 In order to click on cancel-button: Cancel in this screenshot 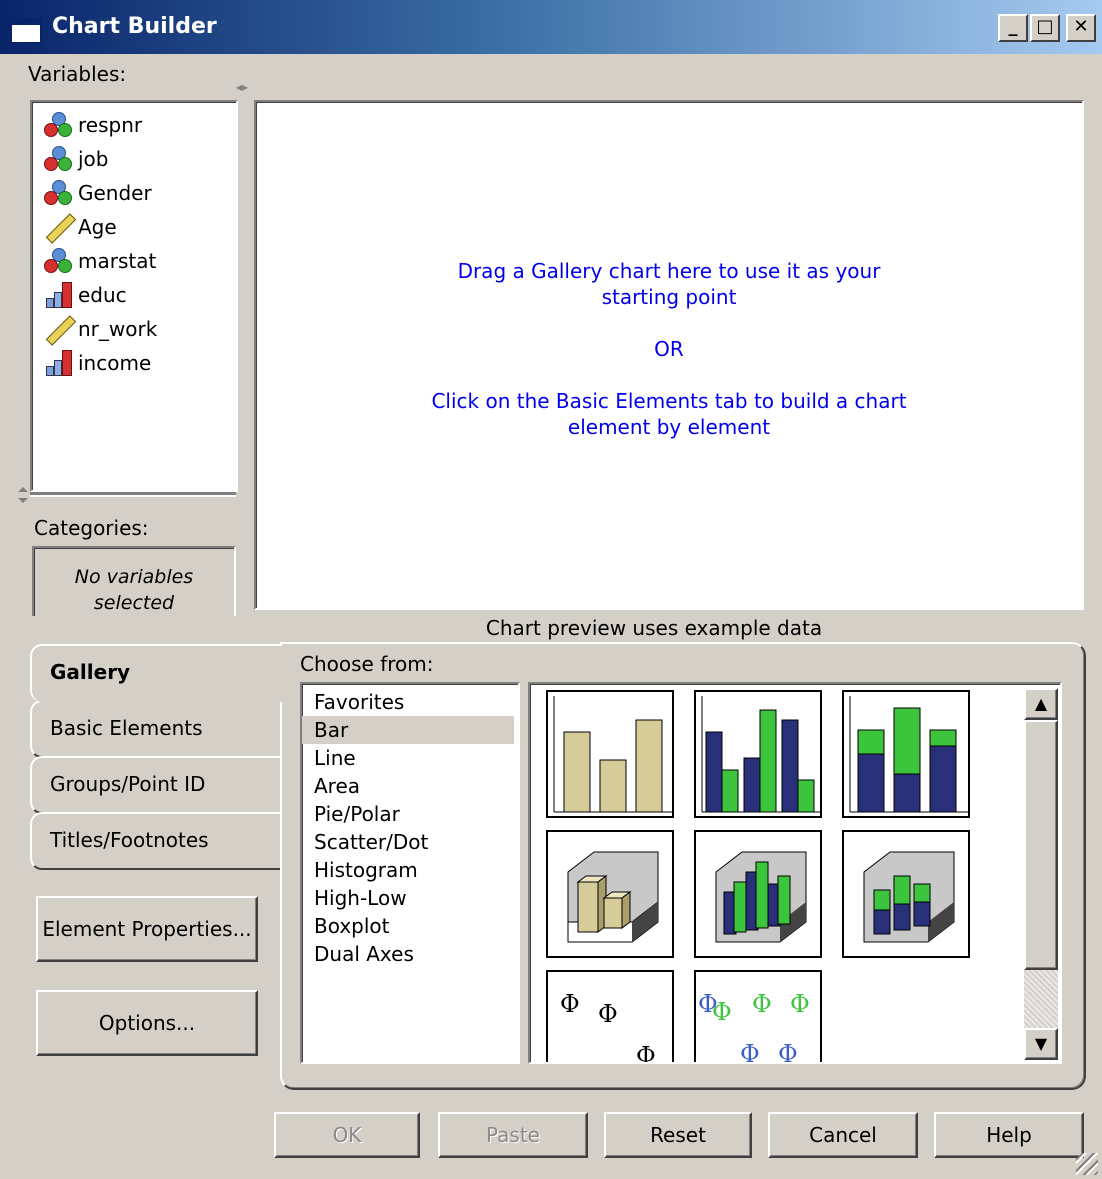, I will do `click(843, 1135)`.